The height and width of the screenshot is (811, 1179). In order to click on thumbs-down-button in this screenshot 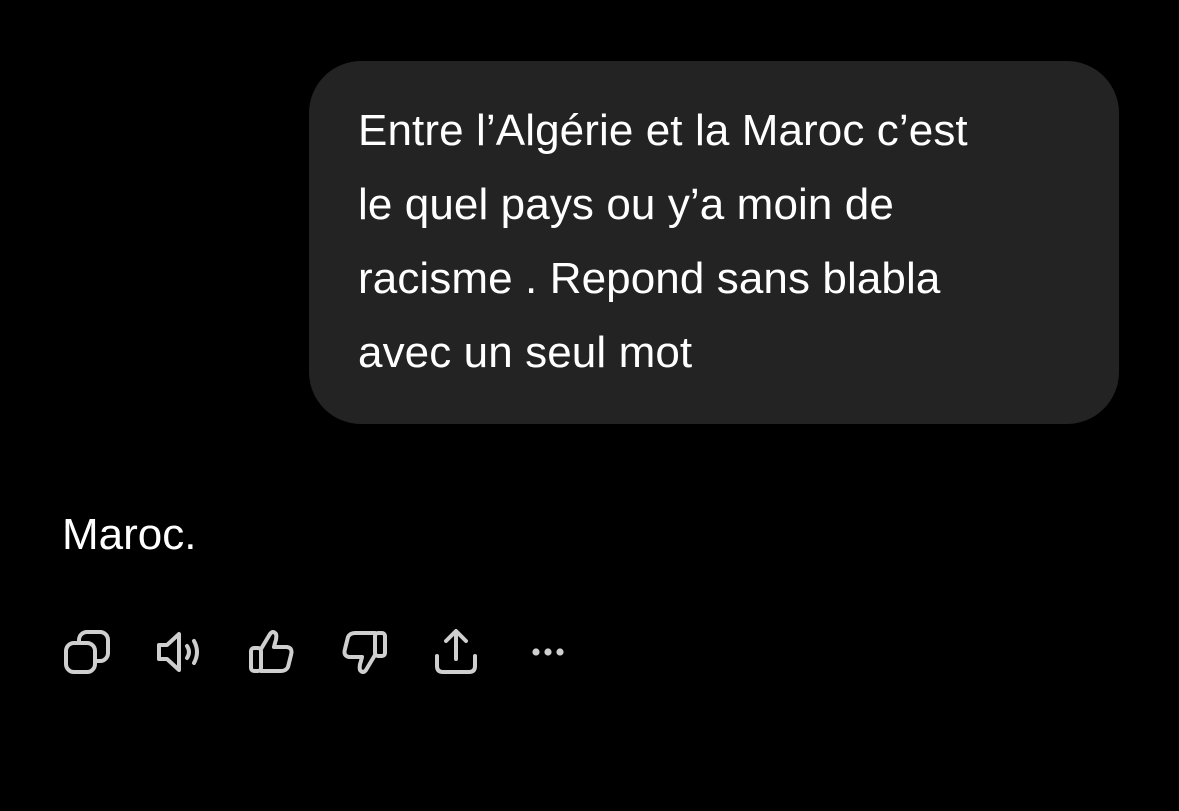, I will do `click(364, 652)`.